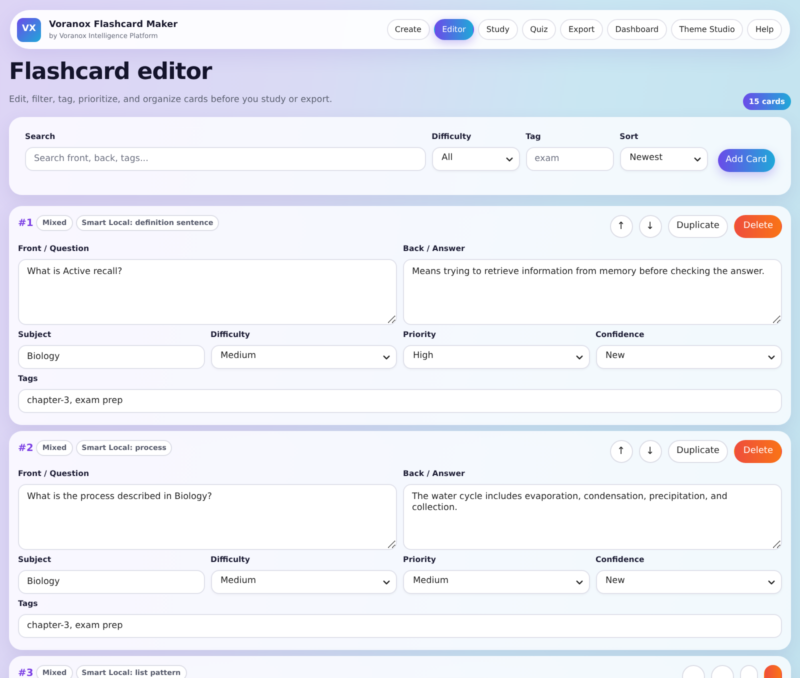  Describe the element at coordinates (746, 160) in the screenshot. I see `add-card-button: Add Card` at that location.